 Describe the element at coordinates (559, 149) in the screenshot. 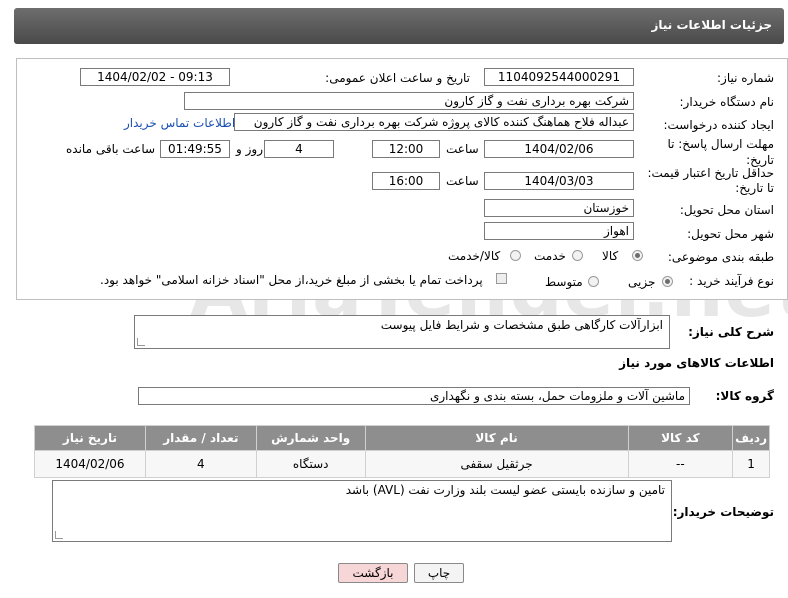

I see `deadline-date-field: 1404/02/06` at that location.